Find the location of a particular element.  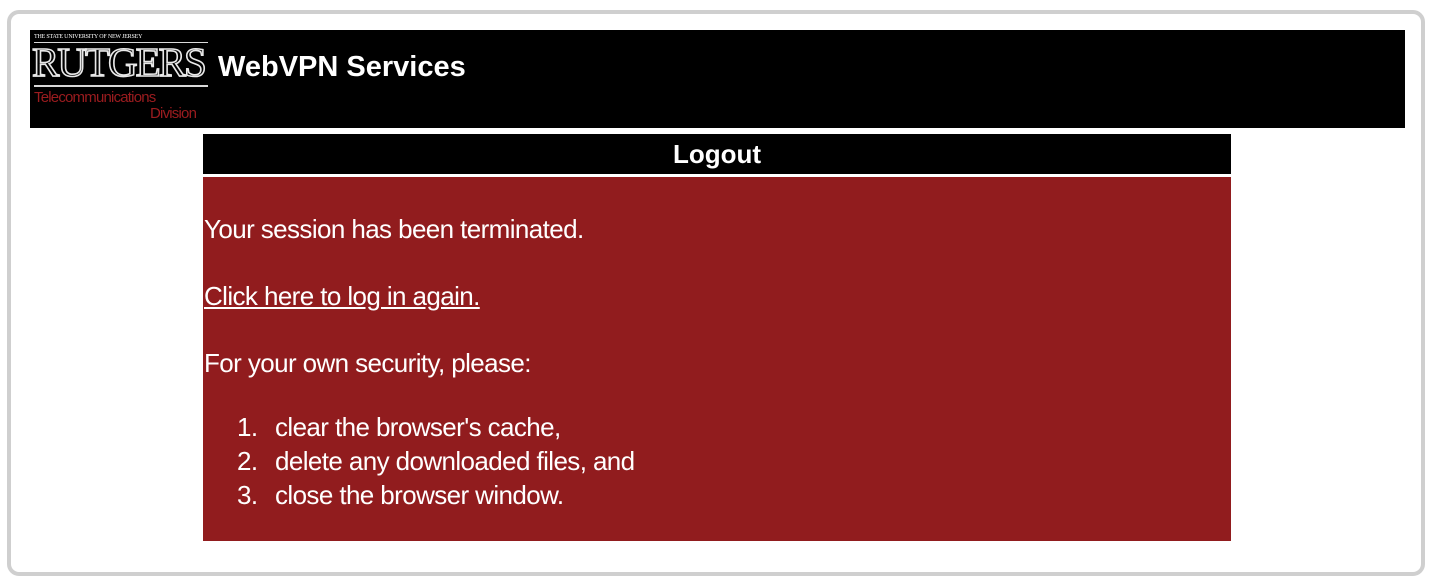

step-text: delete any downloaded files, and is located at coordinates (455, 461).